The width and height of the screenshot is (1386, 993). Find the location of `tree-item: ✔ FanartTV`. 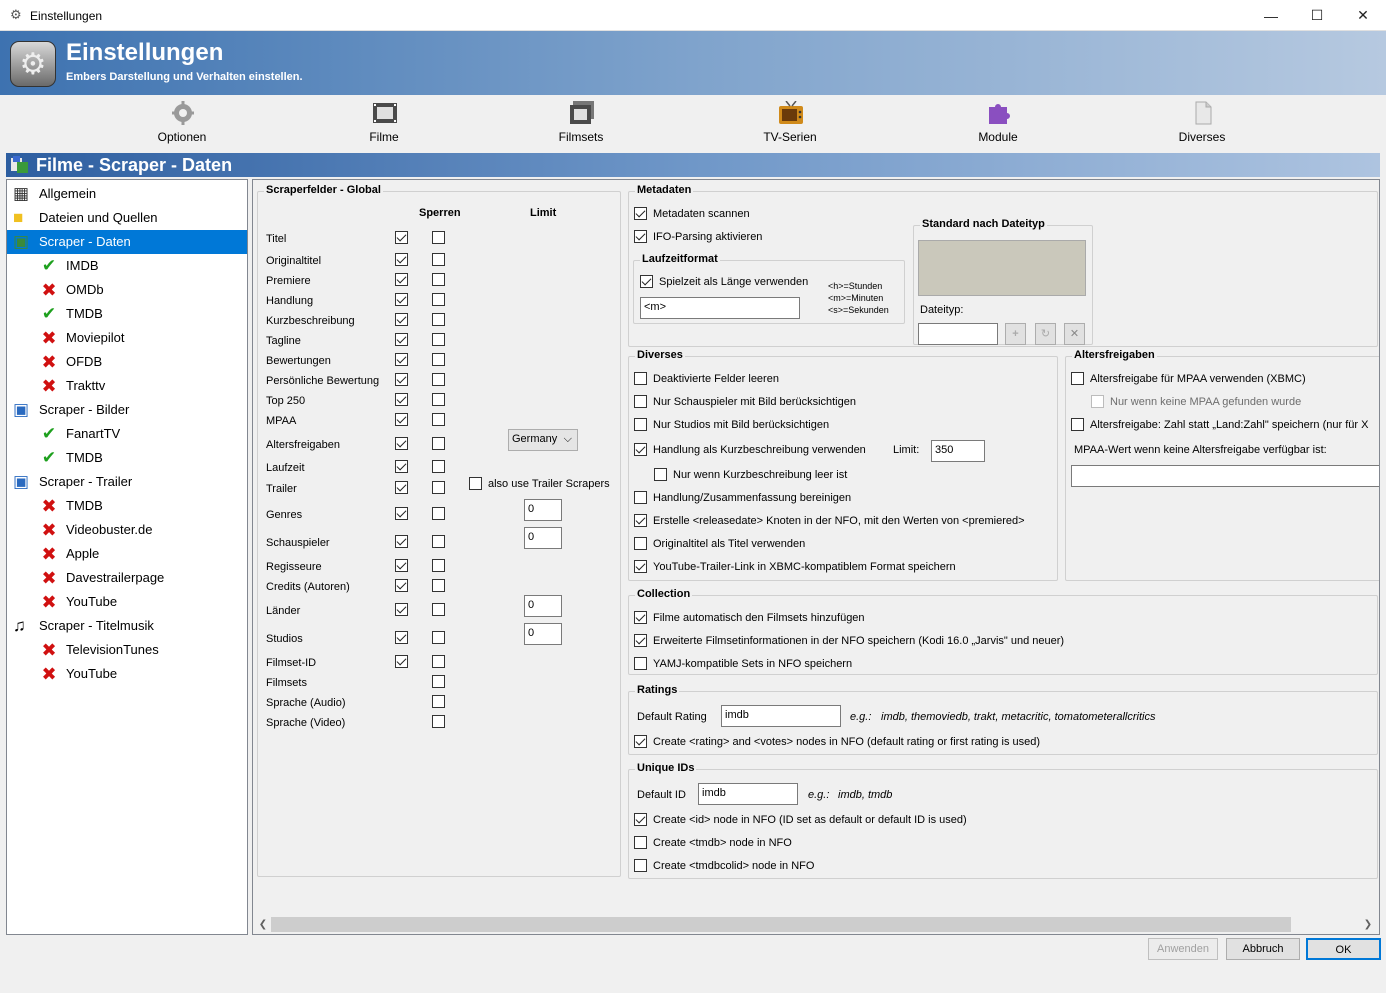

tree-item: ✔ FanartTV is located at coordinates (127, 434).